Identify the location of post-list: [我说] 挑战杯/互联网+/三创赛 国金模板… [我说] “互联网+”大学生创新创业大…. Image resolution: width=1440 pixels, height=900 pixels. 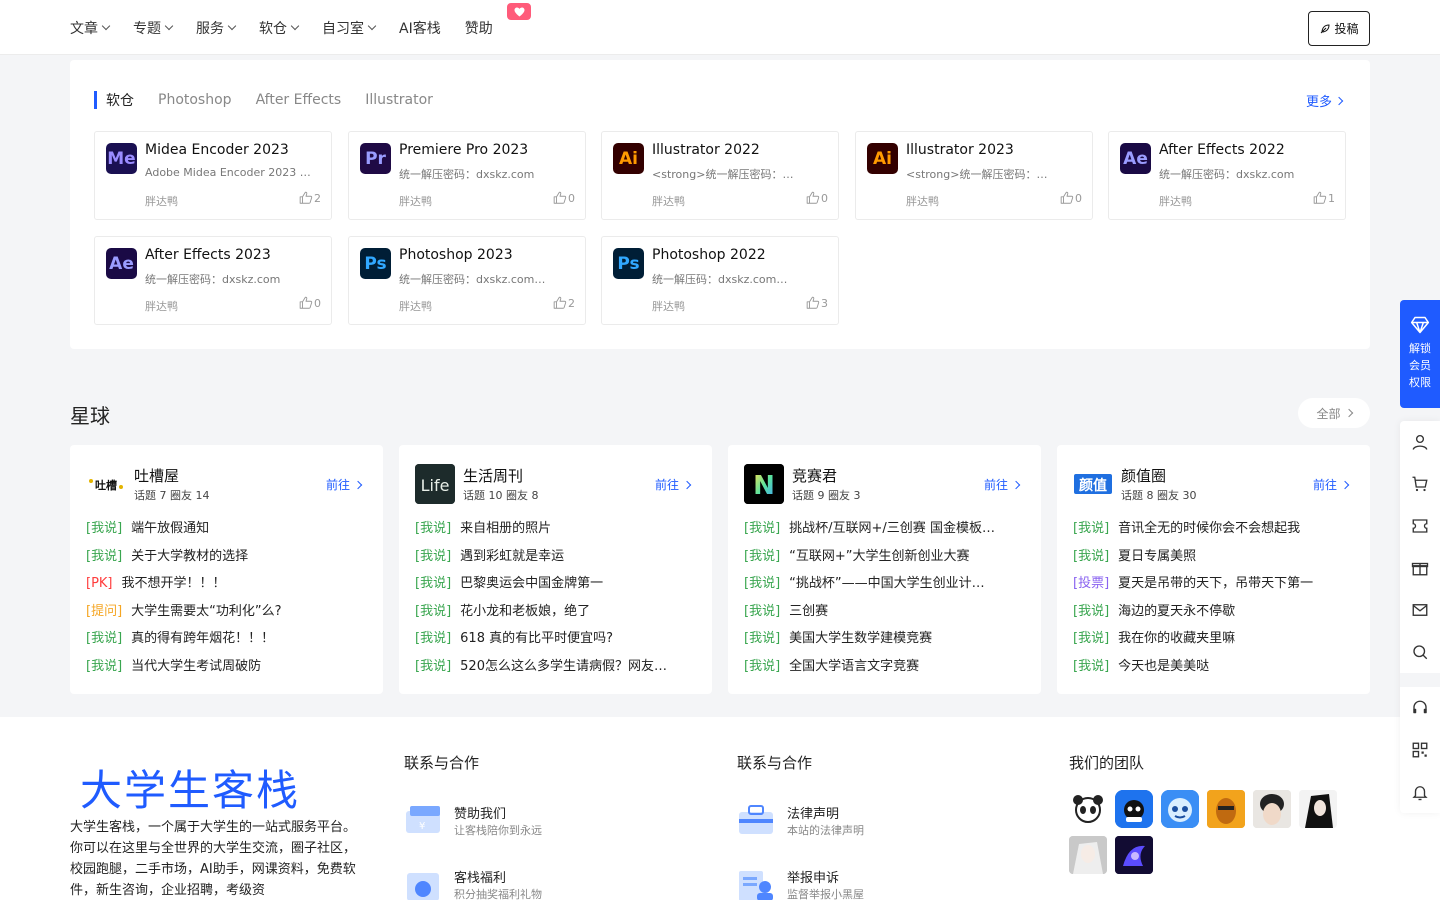
(886, 602).